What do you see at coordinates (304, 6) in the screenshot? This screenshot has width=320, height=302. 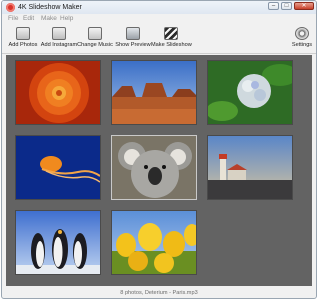 I see `close-button: ✕` at bounding box center [304, 6].